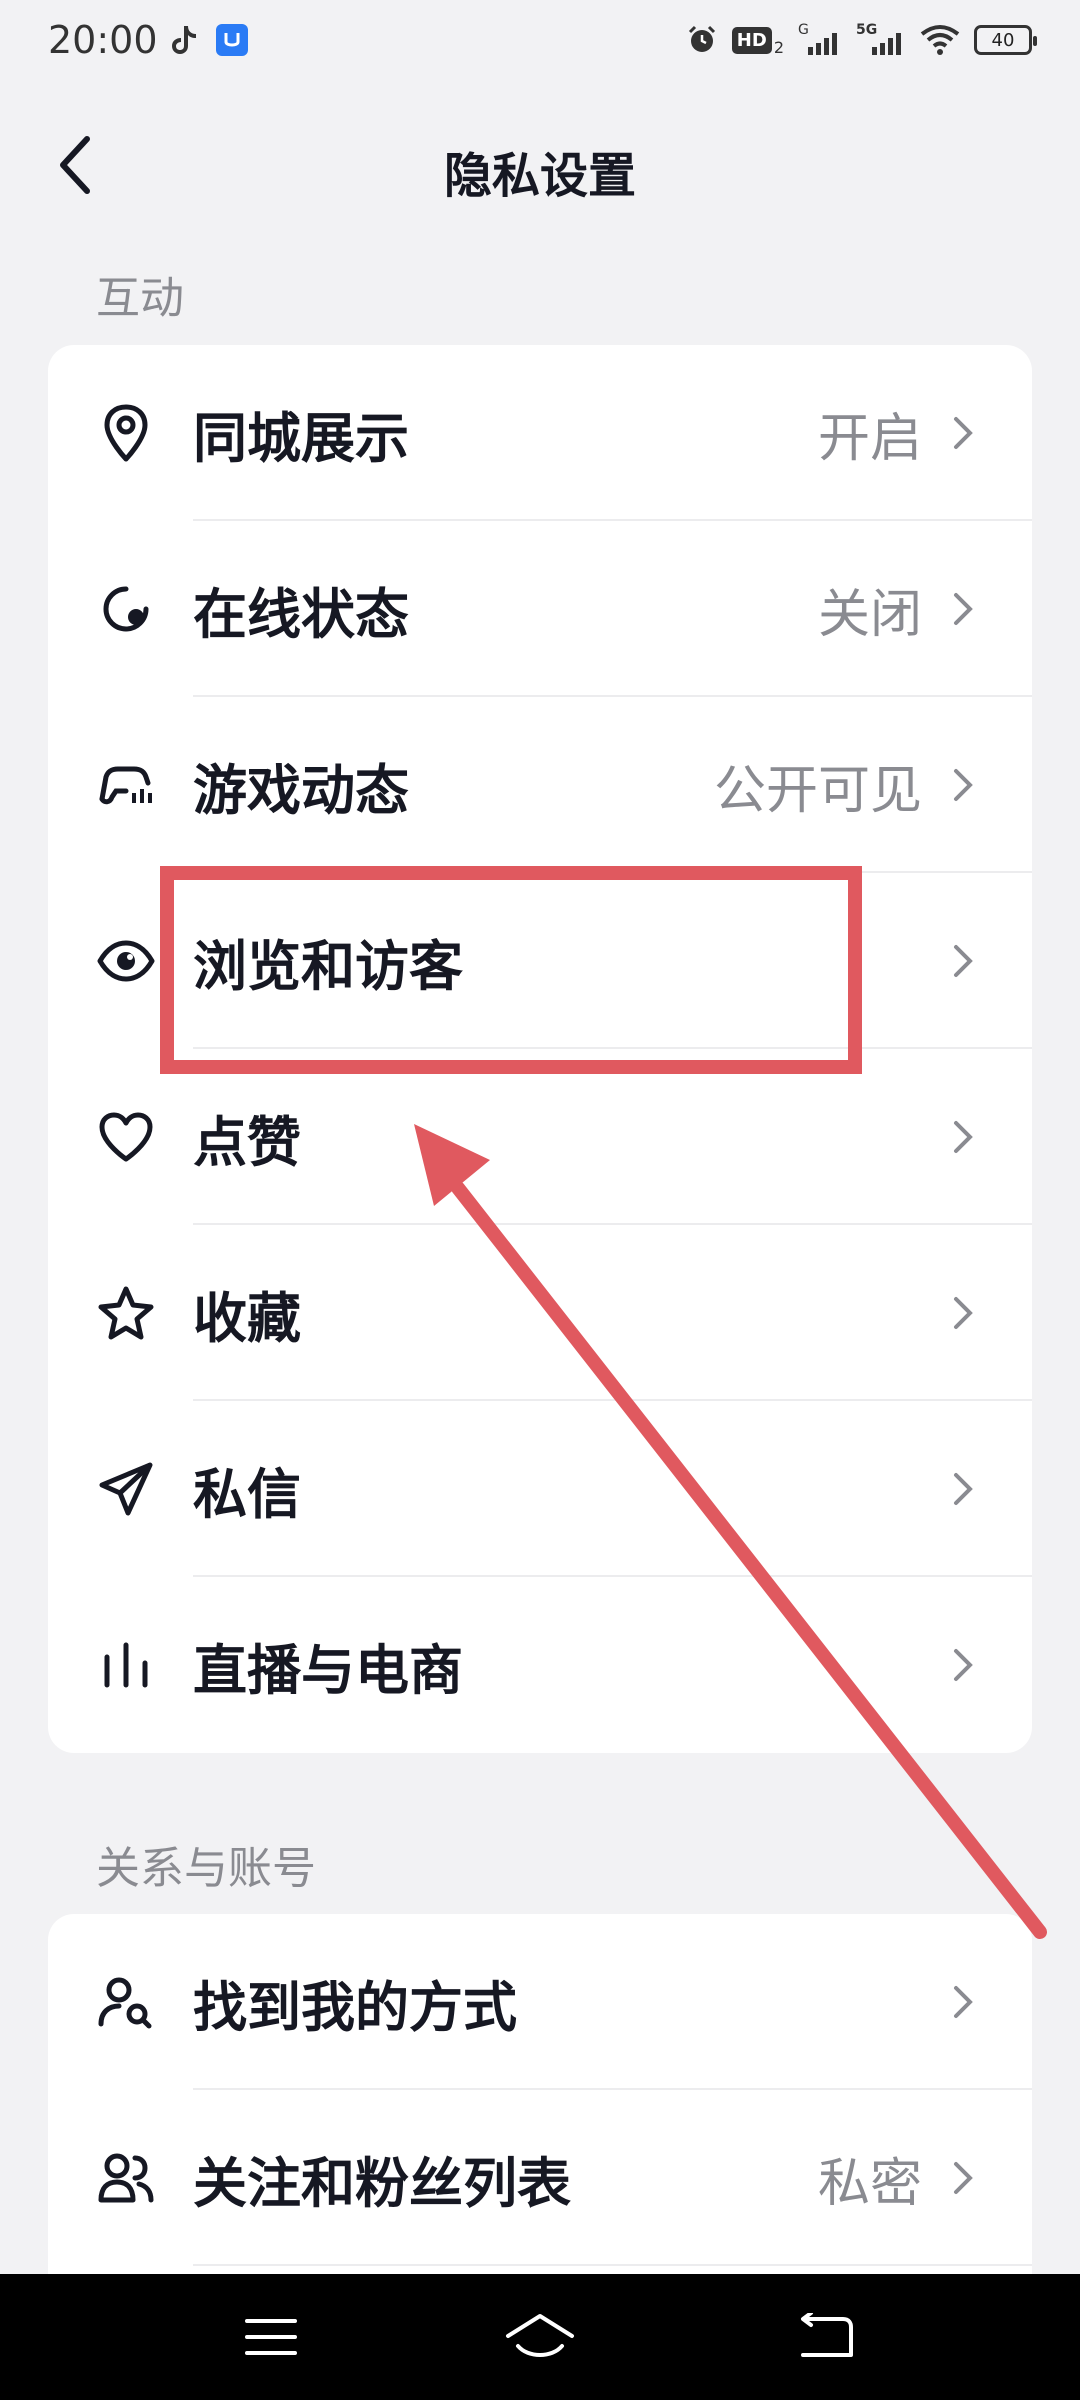 The height and width of the screenshot is (2400, 1080). What do you see at coordinates (126, 961) in the screenshot?
I see `eye-icon` at bounding box center [126, 961].